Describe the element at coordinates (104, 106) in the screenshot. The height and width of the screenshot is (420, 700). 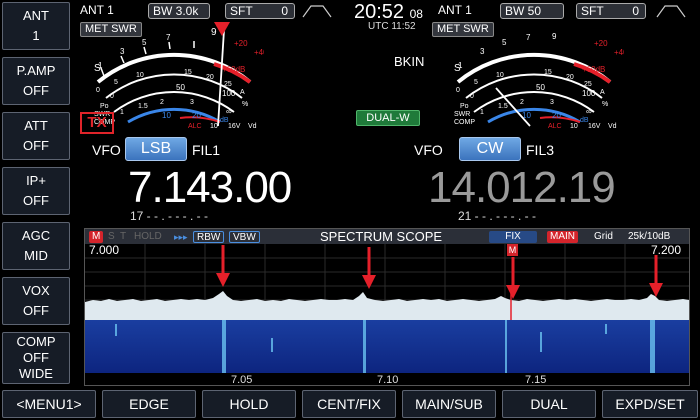
I see `main-meter-po-tag: Po` at that location.